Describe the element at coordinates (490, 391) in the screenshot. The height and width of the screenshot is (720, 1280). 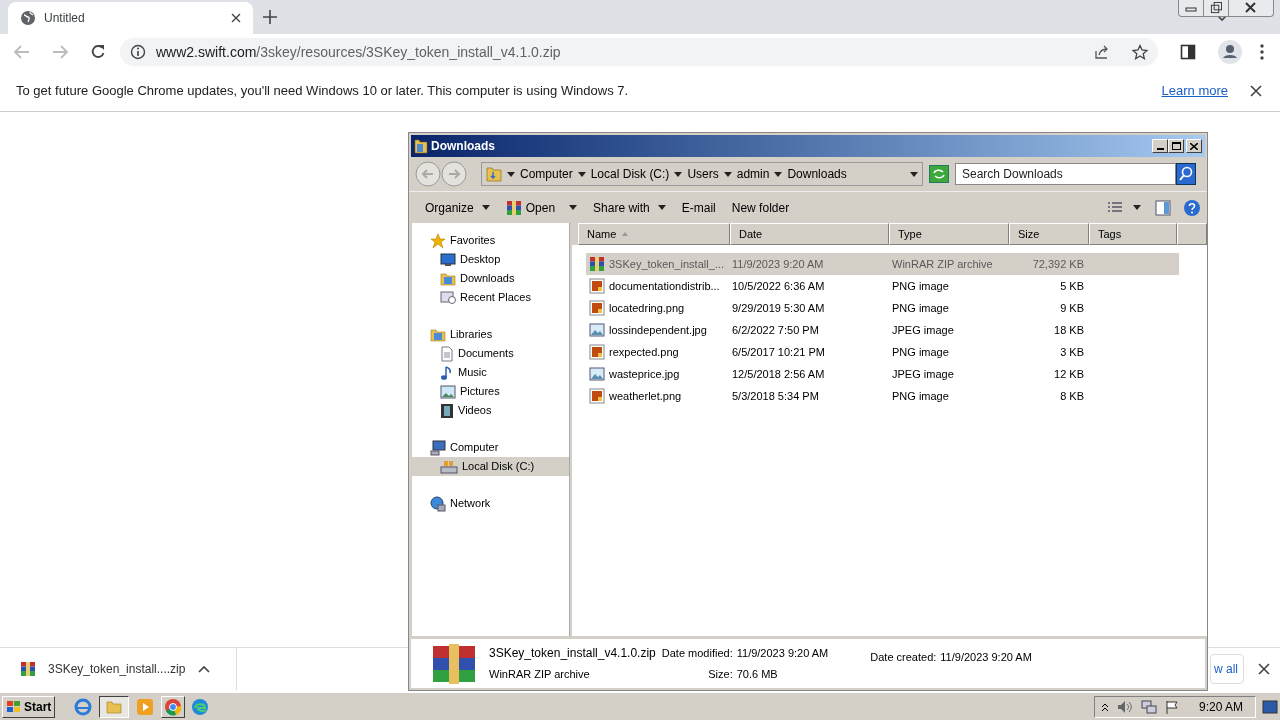
I see `nav-item: Pictures` at that location.